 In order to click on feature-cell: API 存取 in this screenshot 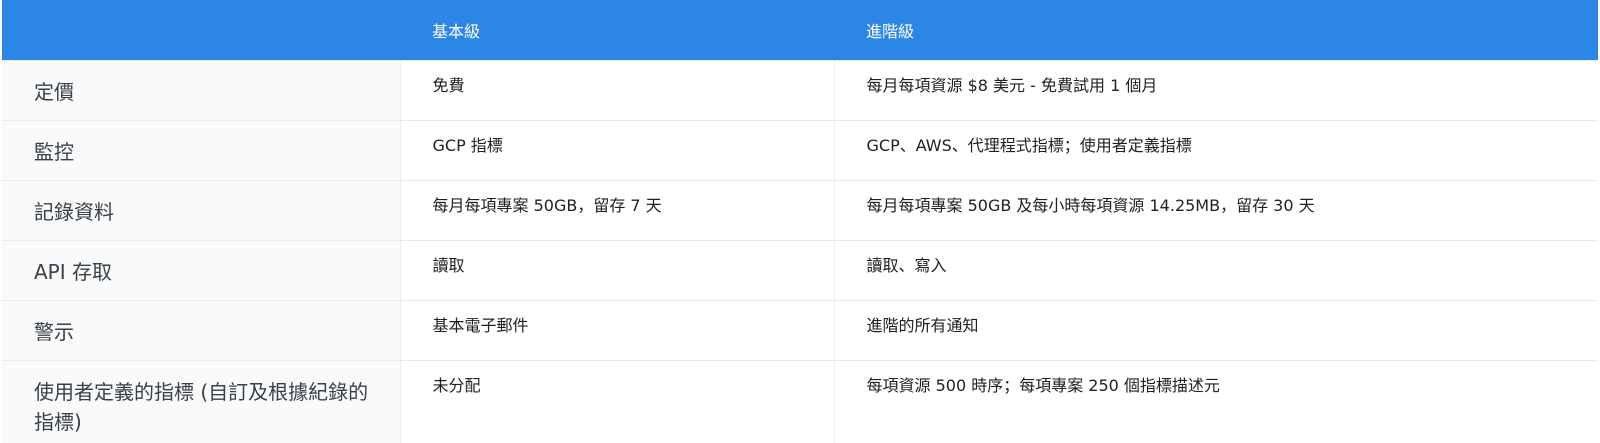, I will do `click(201, 270)`.